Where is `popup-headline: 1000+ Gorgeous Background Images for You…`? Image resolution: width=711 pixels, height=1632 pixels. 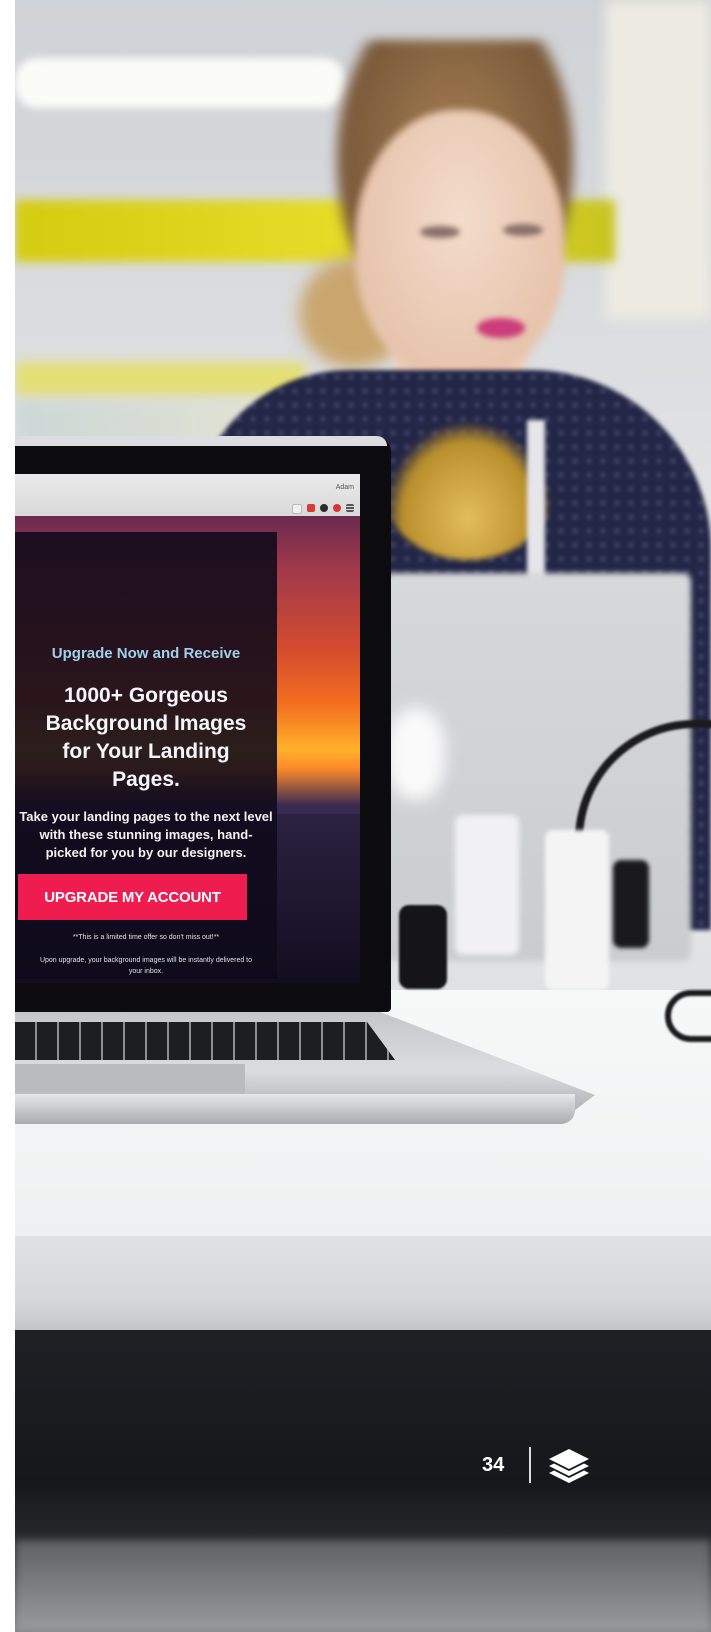
popup-headline: 1000+ Gorgeous Background Images for You… is located at coordinates (146, 737).